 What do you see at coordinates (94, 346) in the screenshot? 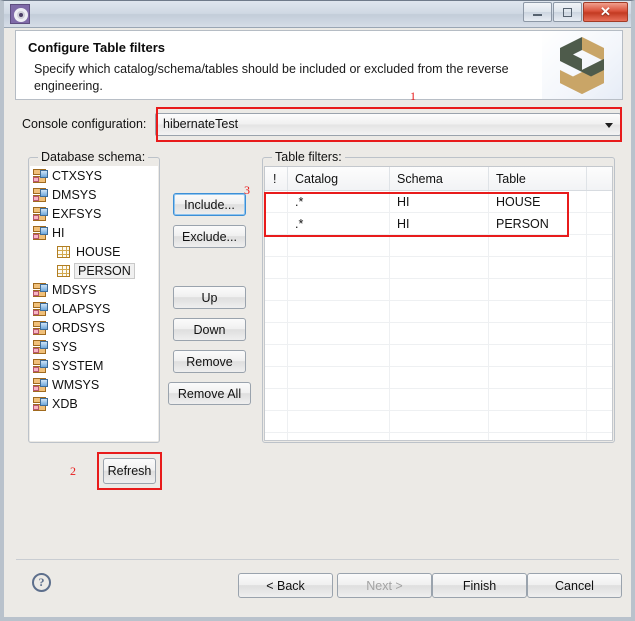
I see `tree-item-sys: SYS` at bounding box center [94, 346].